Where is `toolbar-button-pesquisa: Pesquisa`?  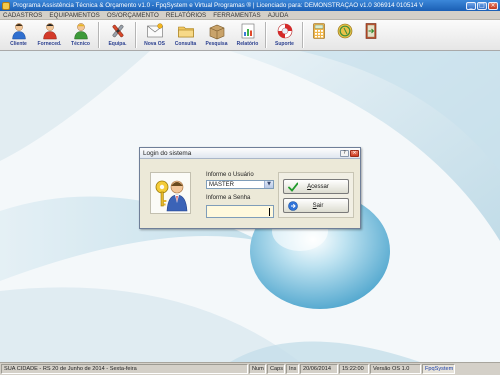 toolbar-button-pesquisa: Pesquisa is located at coordinates (216, 35).